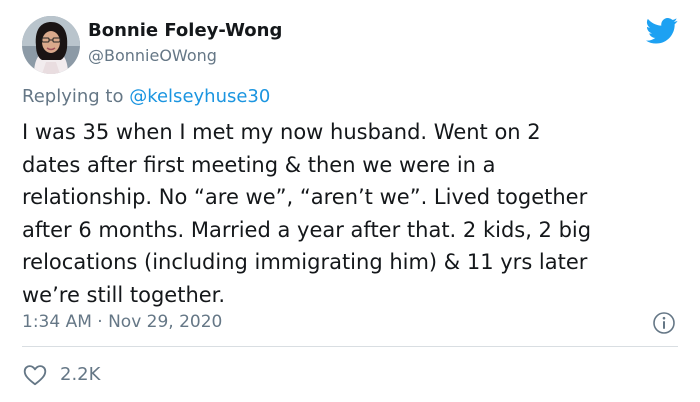  What do you see at coordinates (662, 31) in the screenshot?
I see `twitter-bird-icon` at bounding box center [662, 31].